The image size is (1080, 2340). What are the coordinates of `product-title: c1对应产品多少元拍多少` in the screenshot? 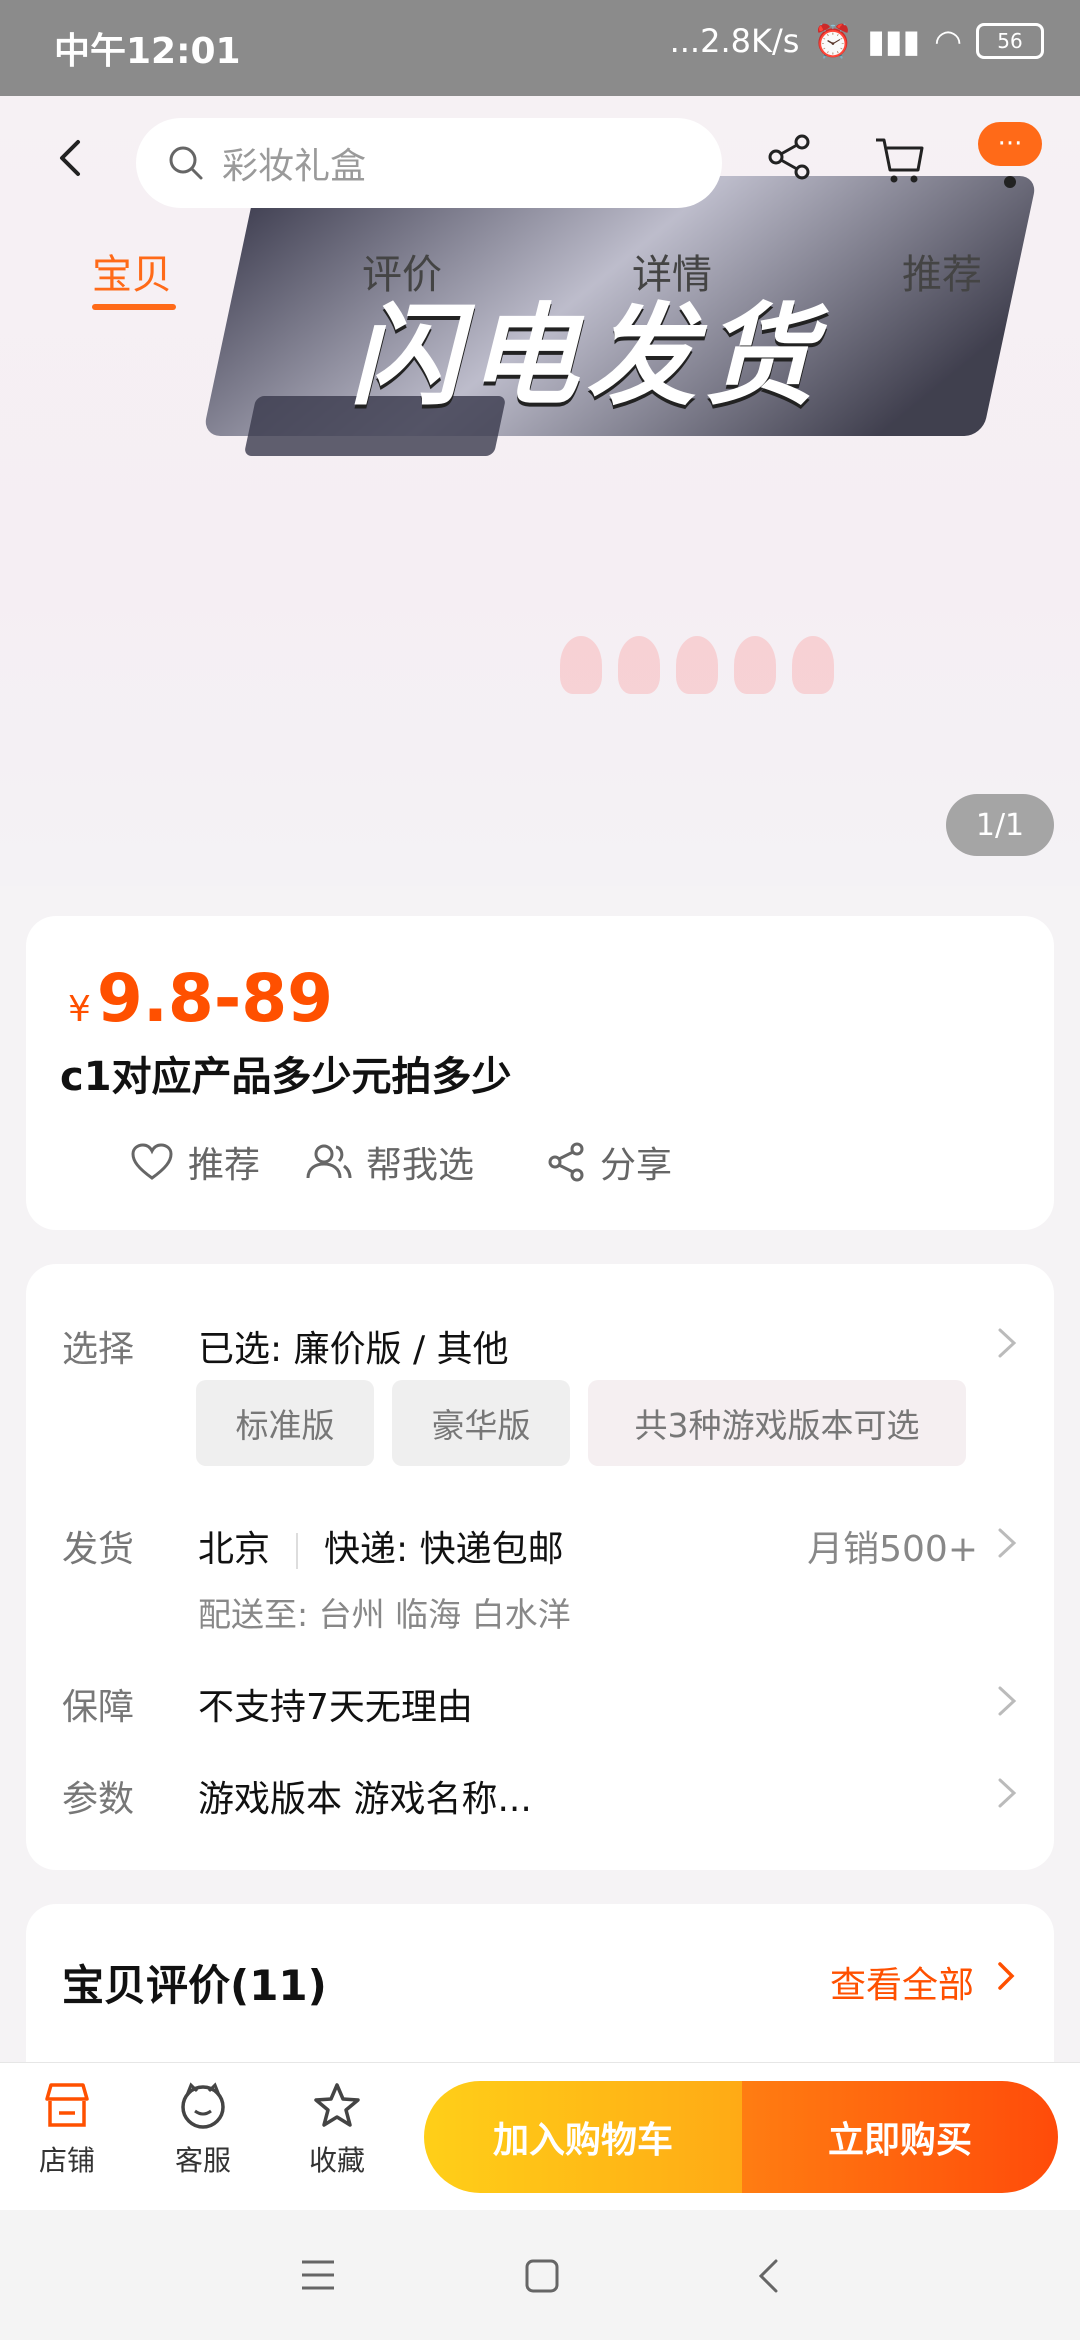 It's located at (286, 1077).